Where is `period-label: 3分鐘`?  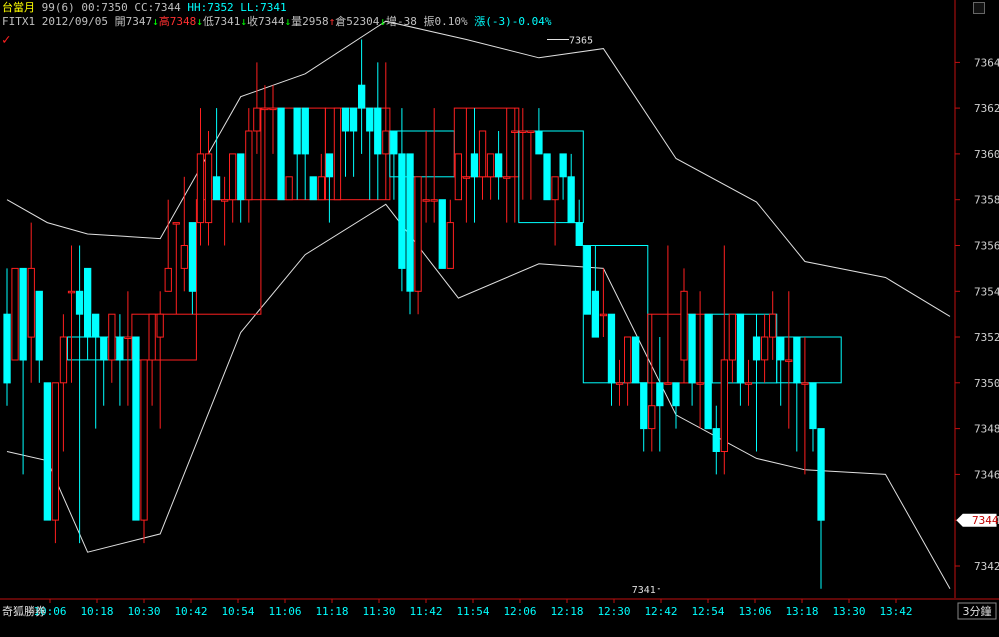 period-label: 3分鐘 is located at coordinates (977, 611).